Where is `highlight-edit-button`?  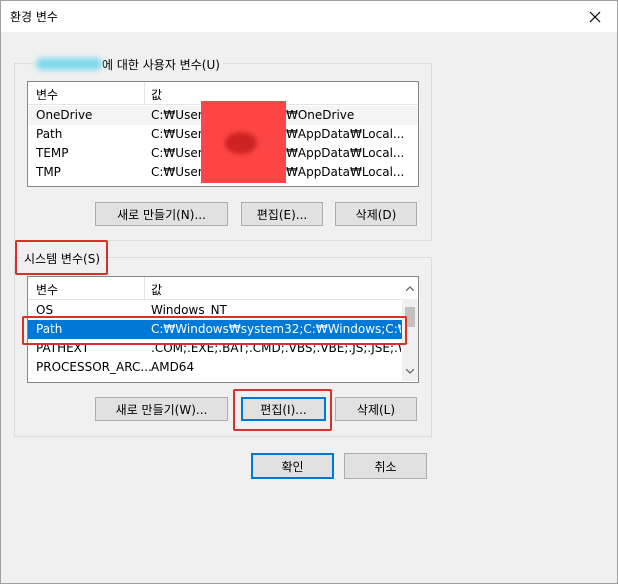 highlight-edit-button is located at coordinates (282, 410).